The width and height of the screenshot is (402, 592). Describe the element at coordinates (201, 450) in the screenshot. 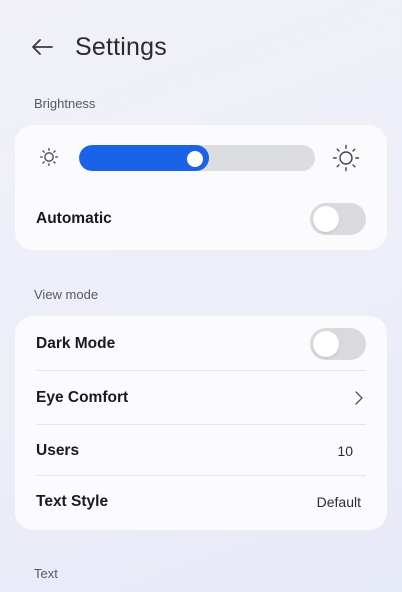

I see `users-row: Users 10` at that location.